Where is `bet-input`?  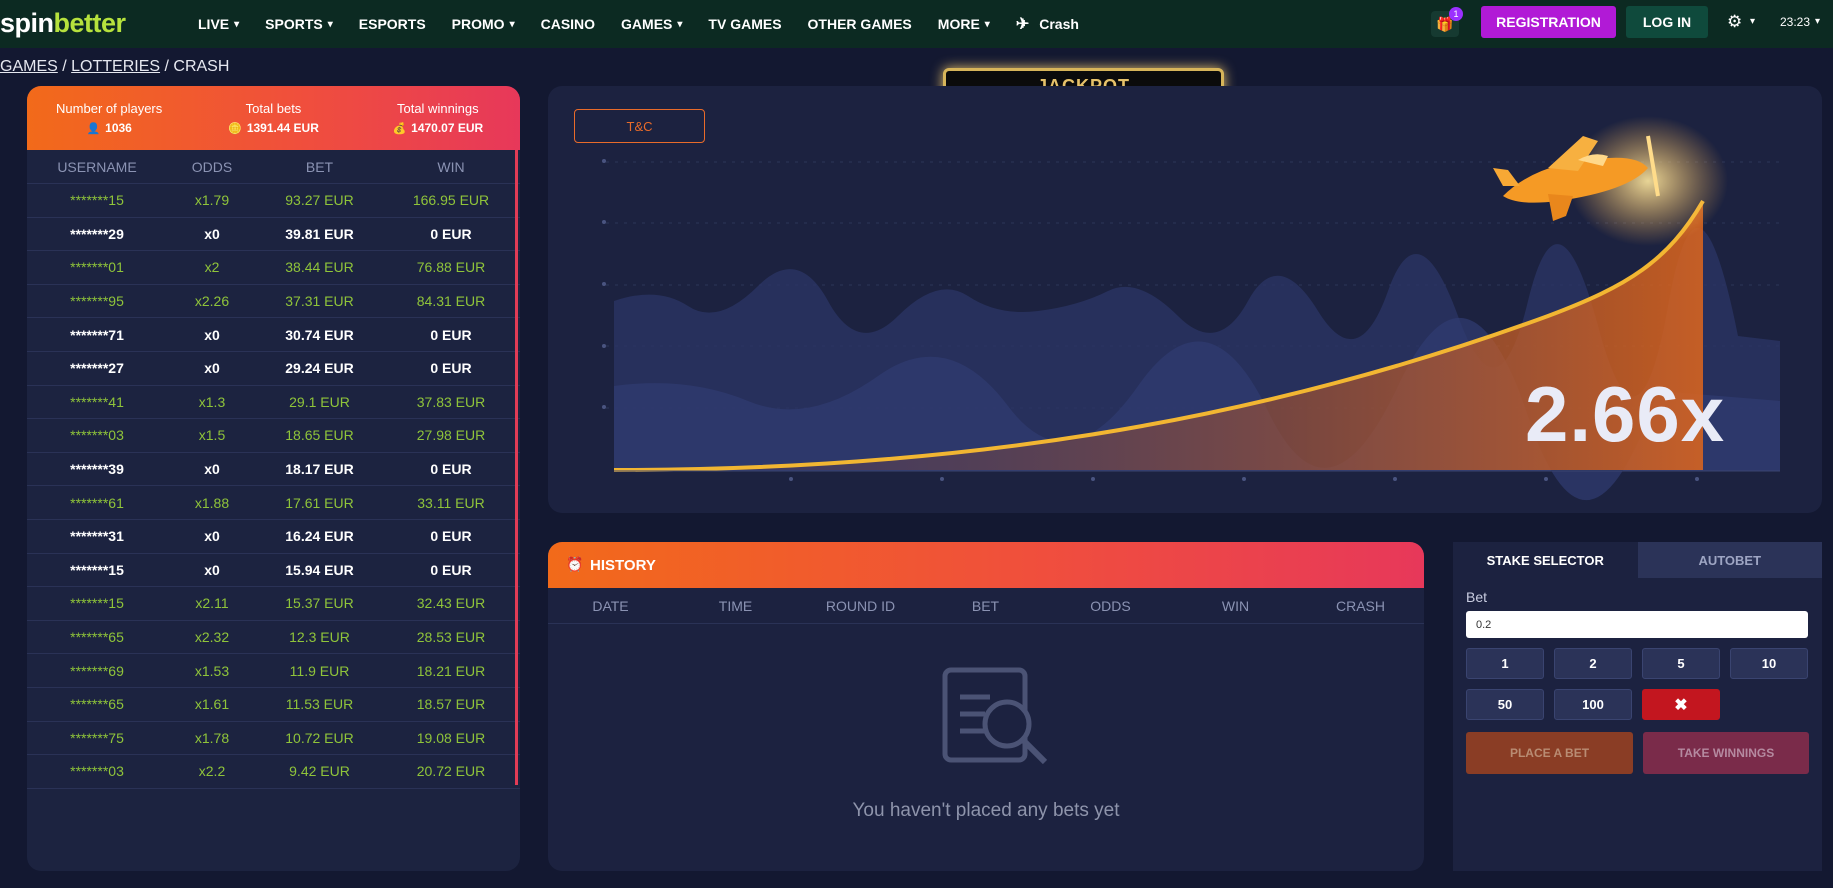 bet-input is located at coordinates (1637, 624).